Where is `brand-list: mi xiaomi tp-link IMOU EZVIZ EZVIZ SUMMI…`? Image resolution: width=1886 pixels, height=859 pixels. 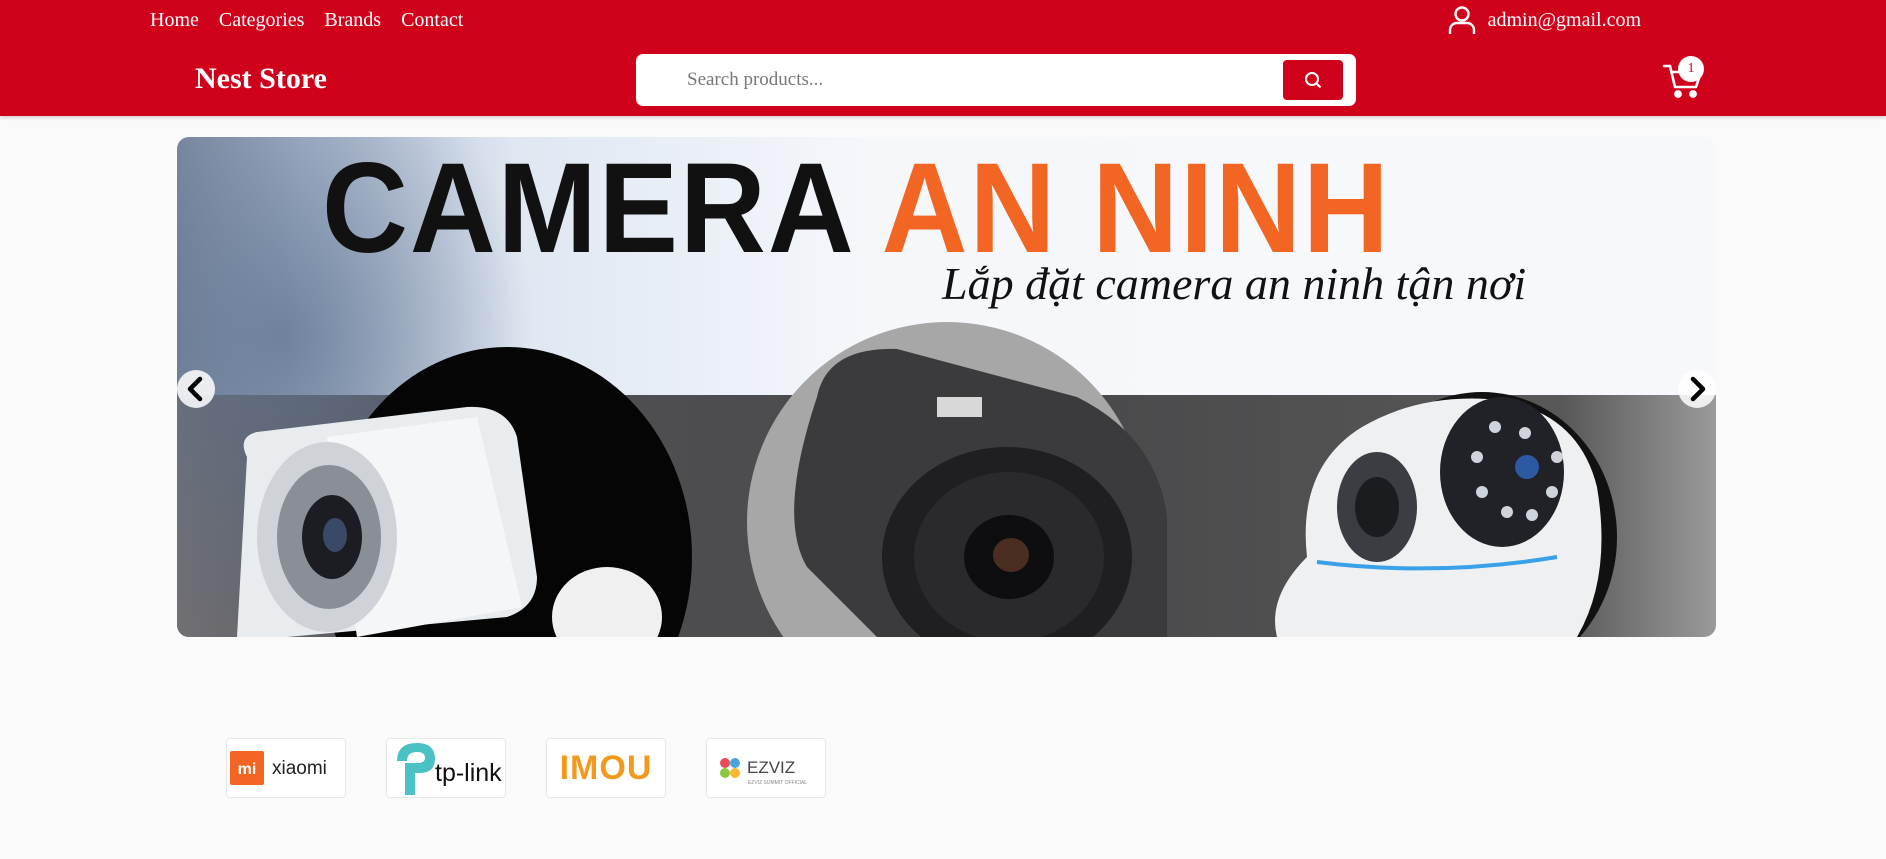
brand-list: mi xiaomi tp-link IMOU EZVIZ EZVIZ SUMMI… is located at coordinates (526, 768).